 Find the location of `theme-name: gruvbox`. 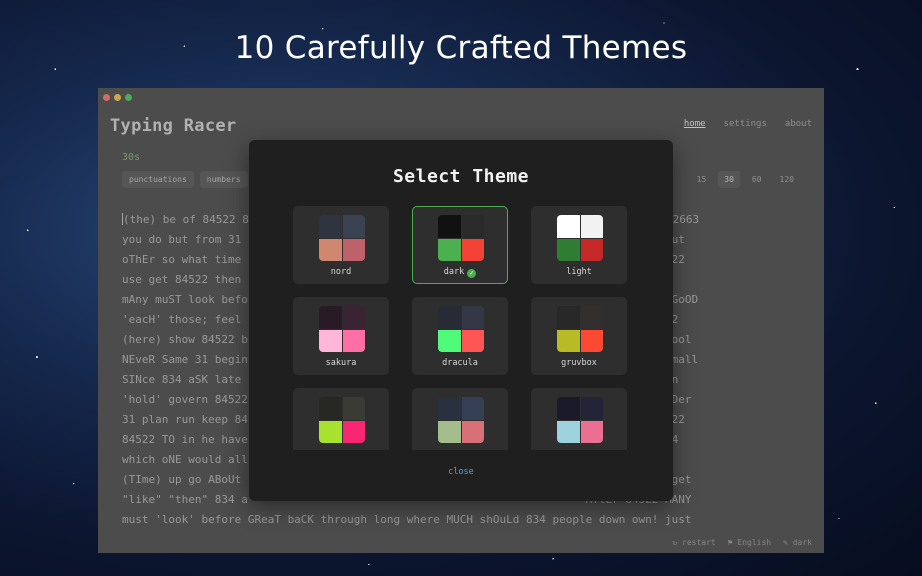

theme-name: gruvbox is located at coordinates (579, 363).